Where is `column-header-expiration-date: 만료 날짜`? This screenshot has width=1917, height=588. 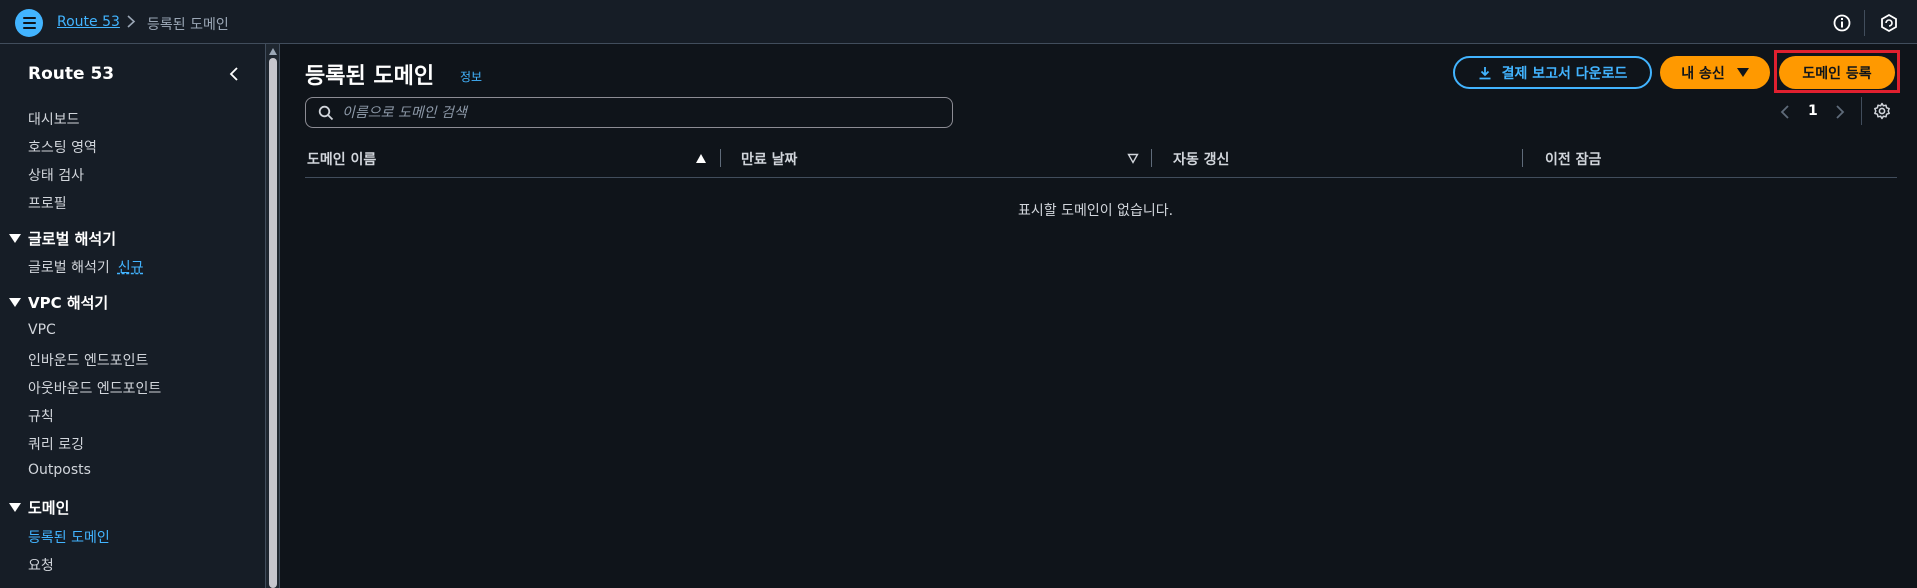 column-header-expiration-date: 만료 날짜 is located at coordinates (769, 159).